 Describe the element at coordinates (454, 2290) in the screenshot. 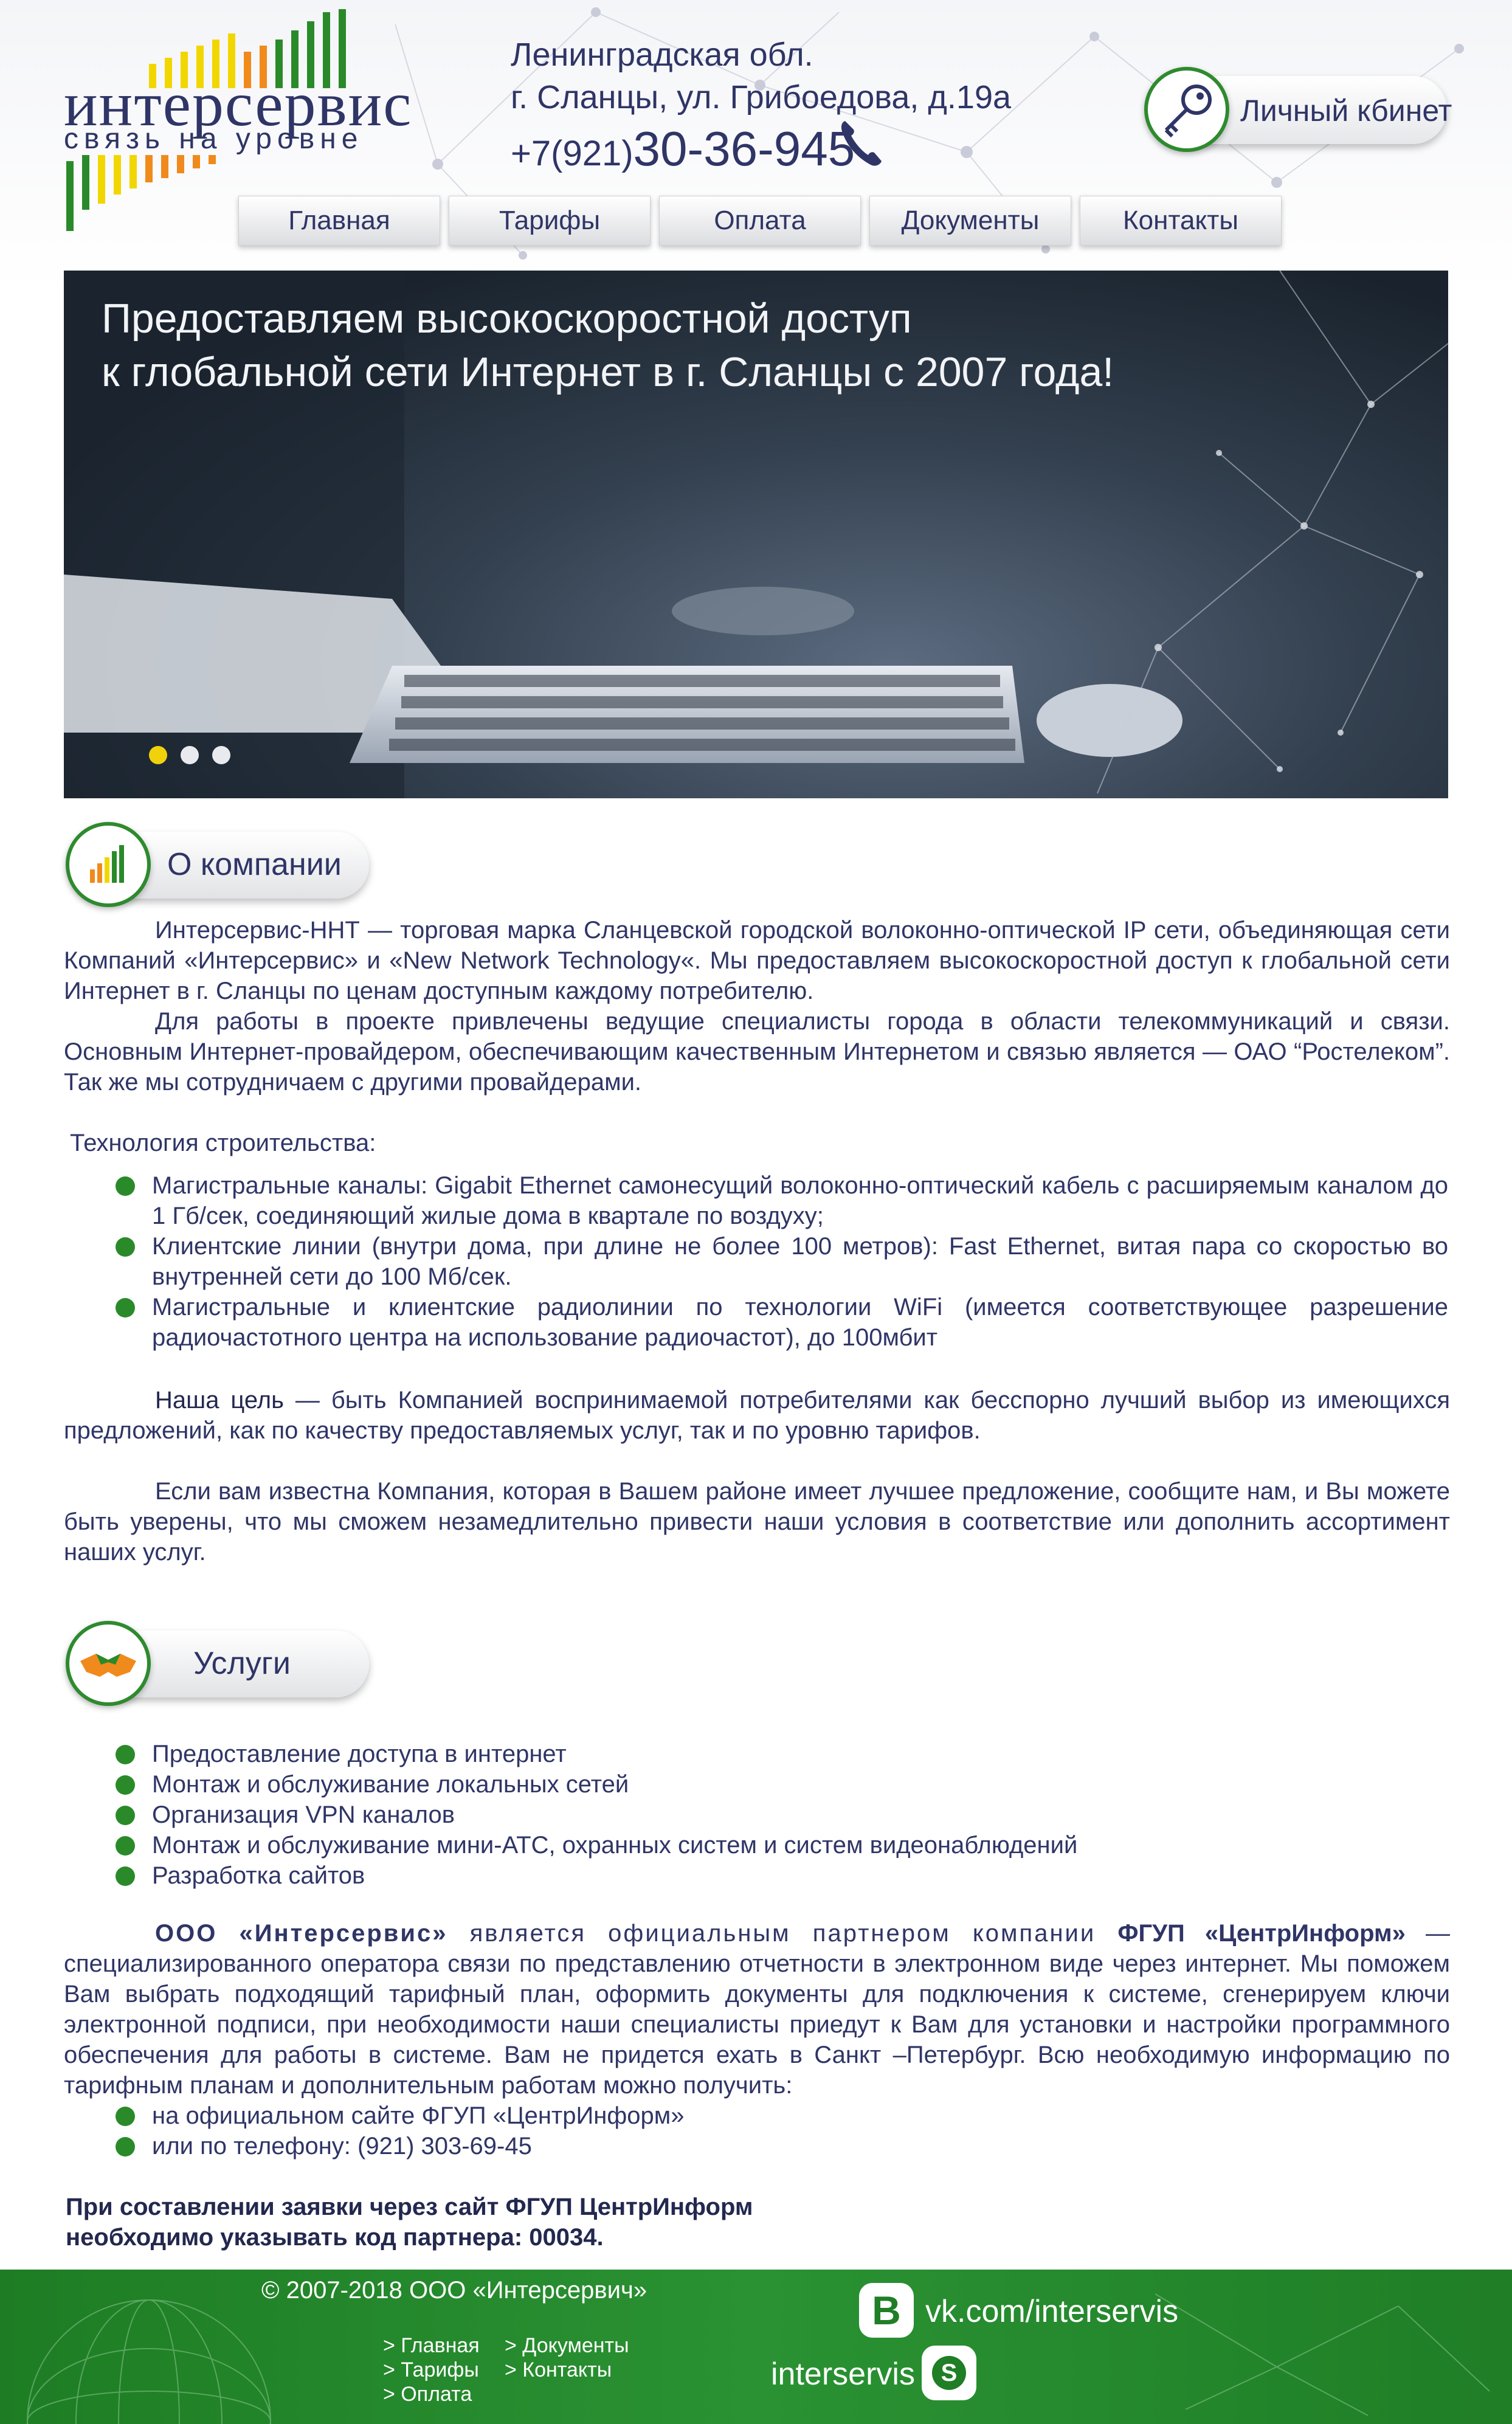

I see `copyright: © 2007-2018 ООО «Интерсервич»` at that location.